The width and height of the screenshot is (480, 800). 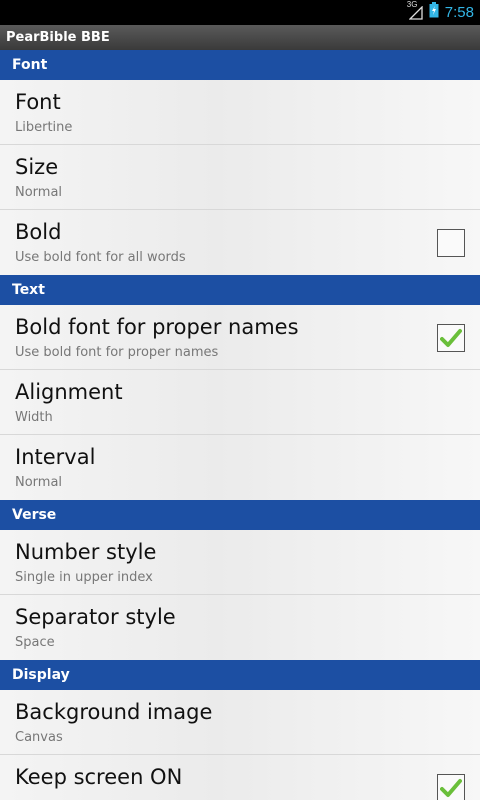 I want to click on keep-screen-on-checkbox, so click(x=451, y=787).